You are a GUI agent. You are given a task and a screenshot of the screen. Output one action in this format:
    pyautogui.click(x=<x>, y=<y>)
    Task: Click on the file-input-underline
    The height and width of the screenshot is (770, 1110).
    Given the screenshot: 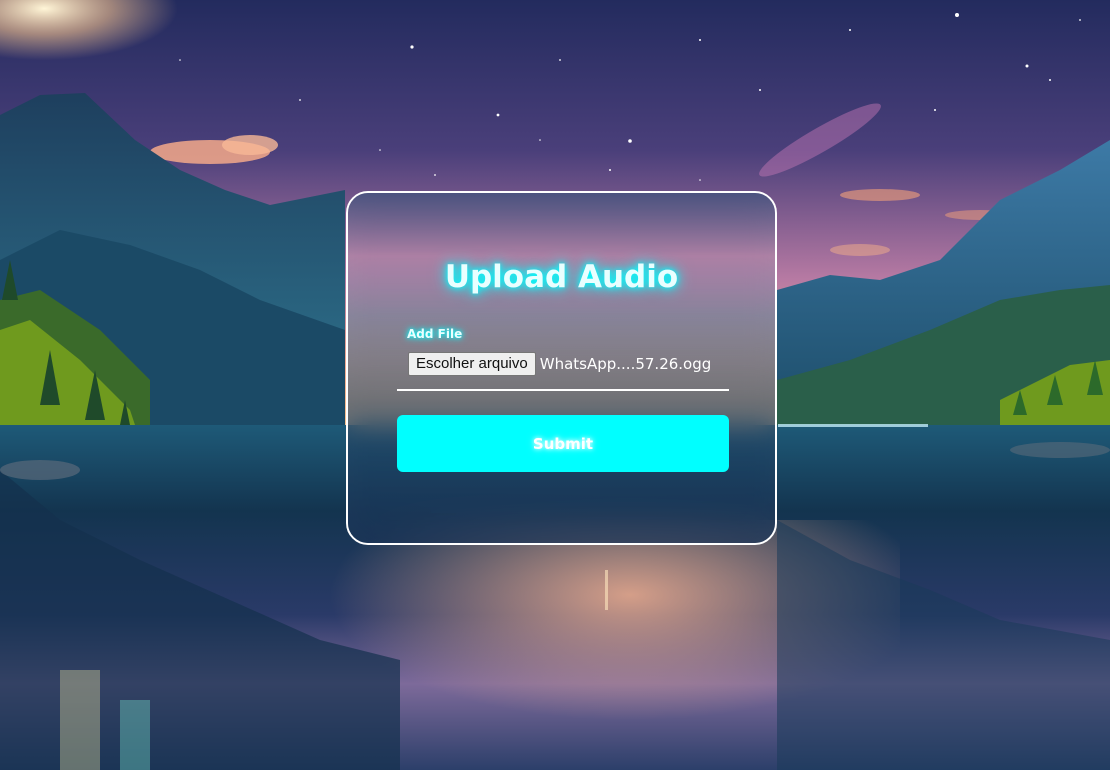 What is the action you would take?
    pyautogui.click(x=563, y=390)
    